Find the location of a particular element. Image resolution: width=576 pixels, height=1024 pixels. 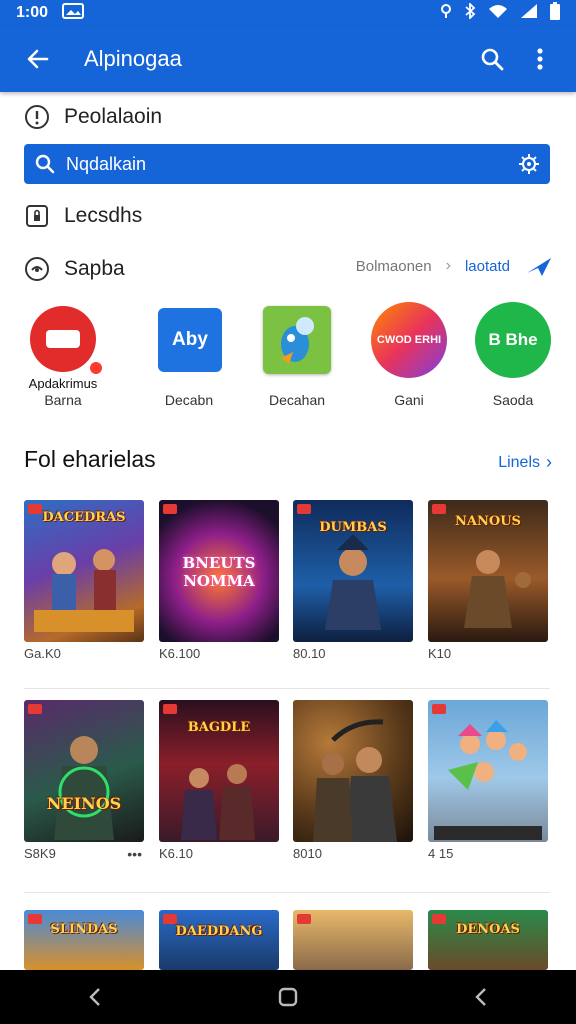

game-card: NEINOS S8K9 ••• is located at coordinates (84, 781).